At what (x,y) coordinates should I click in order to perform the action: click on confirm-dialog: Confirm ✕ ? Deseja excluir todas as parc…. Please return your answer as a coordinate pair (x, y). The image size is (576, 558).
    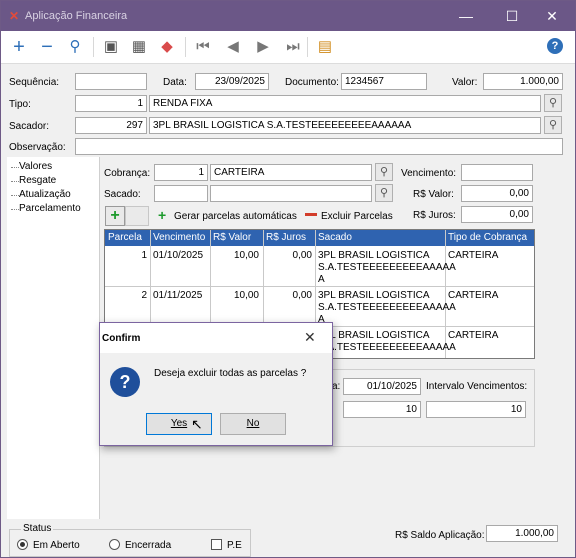
    Looking at the image, I should click on (216, 384).